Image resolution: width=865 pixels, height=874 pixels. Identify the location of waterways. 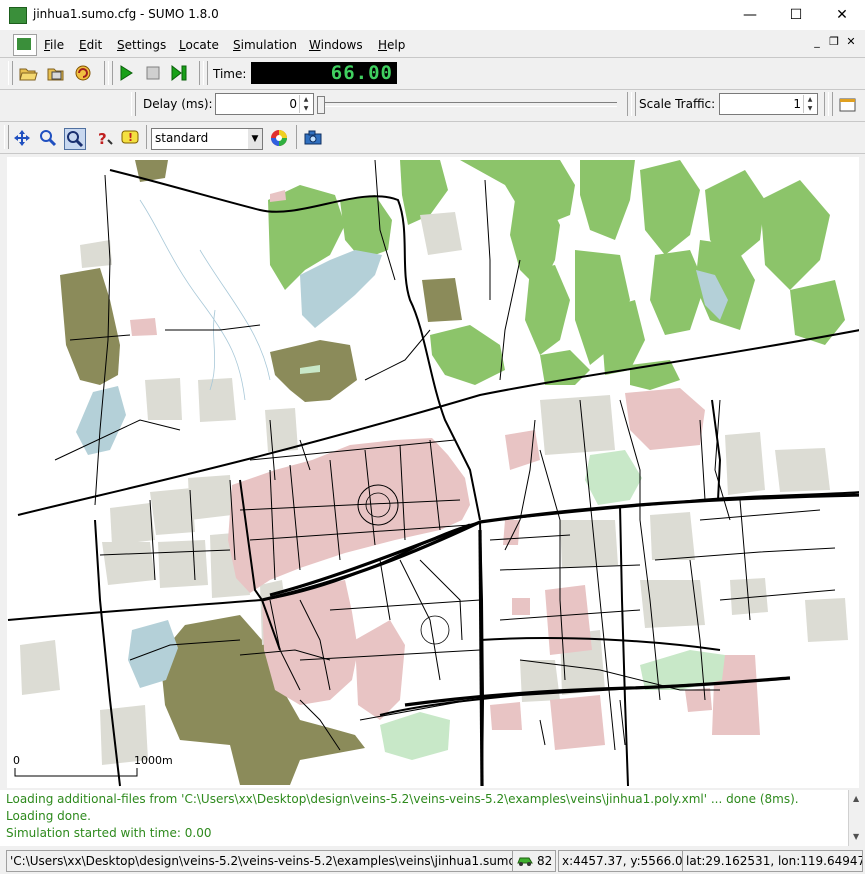
(205, 300).